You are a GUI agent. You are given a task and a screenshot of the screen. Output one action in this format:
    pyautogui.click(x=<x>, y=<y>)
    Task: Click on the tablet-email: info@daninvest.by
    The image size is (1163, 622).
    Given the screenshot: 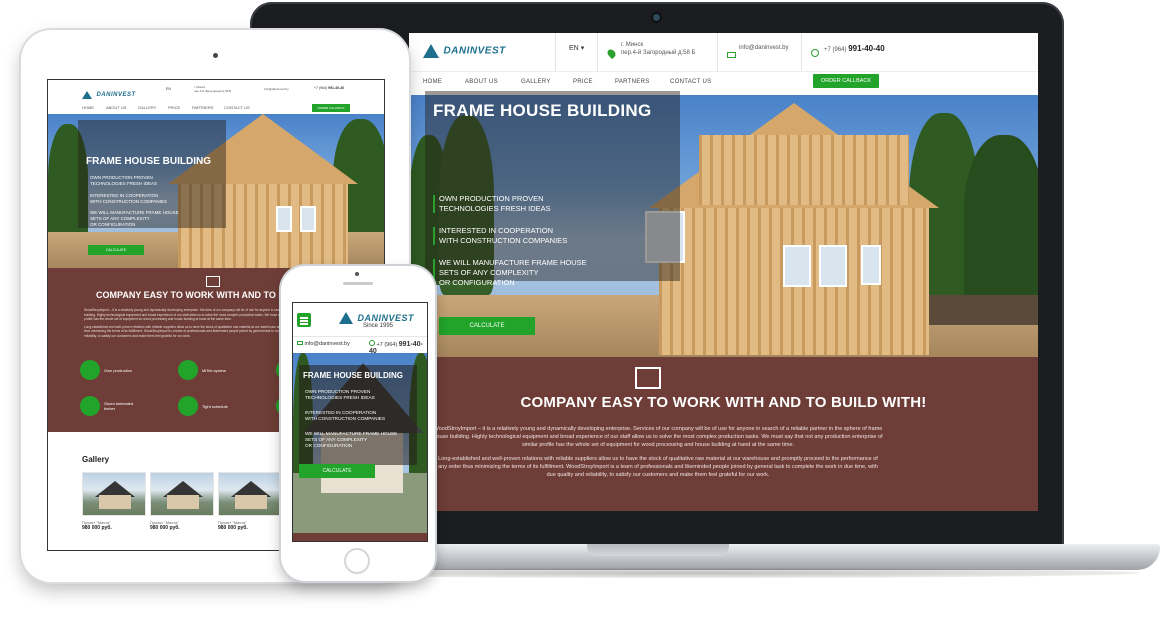 What is the action you would take?
    pyautogui.click(x=276, y=89)
    